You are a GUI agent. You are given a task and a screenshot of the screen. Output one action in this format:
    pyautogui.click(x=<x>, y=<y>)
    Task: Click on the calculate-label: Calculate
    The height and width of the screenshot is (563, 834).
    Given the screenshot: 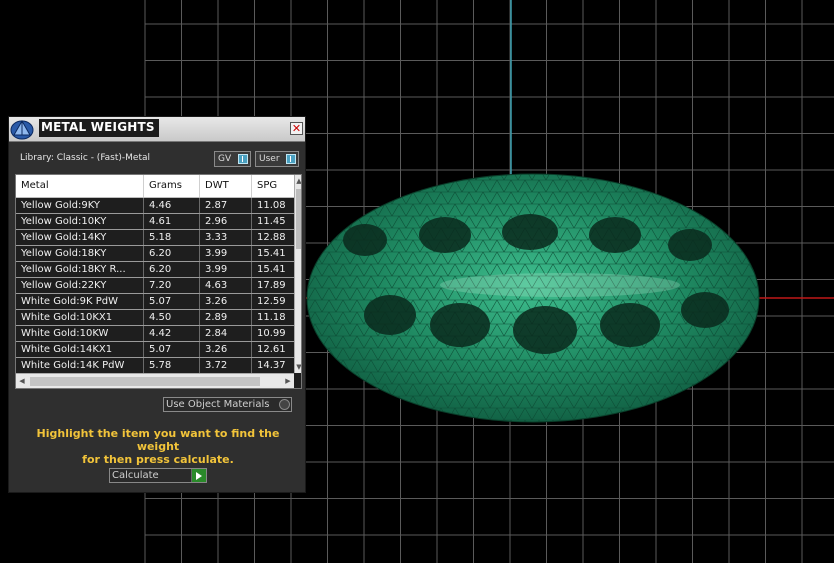 What is the action you would take?
    pyautogui.click(x=135, y=475)
    